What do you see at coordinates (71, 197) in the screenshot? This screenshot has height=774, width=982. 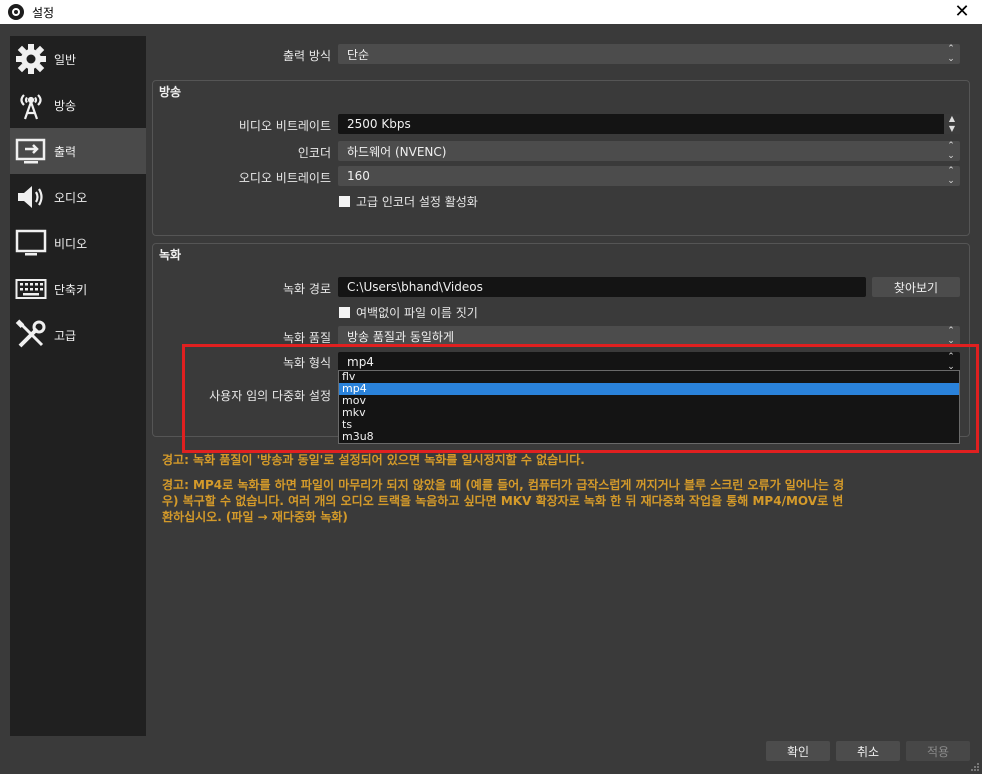 I see `sidebar-item-label: 오디오` at bounding box center [71, 197].